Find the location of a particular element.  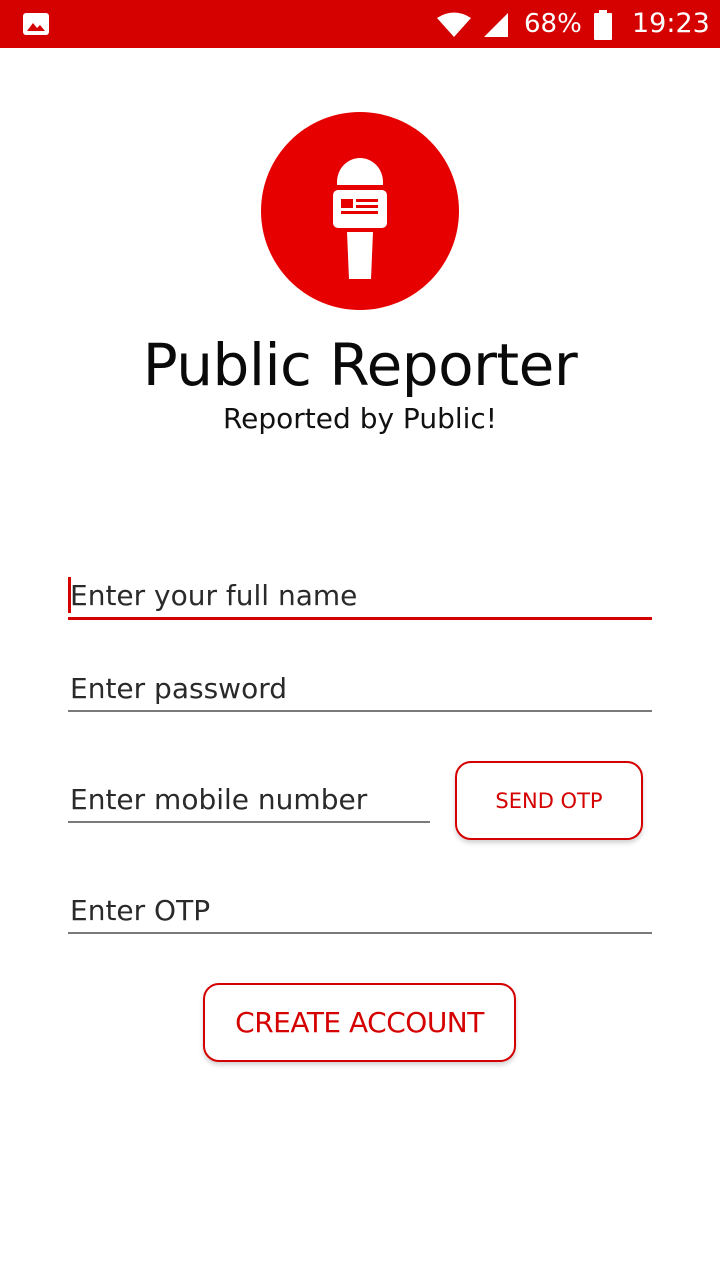

create-account-button: CREATE ACCOUNT is located at coordinates (359, 1022).